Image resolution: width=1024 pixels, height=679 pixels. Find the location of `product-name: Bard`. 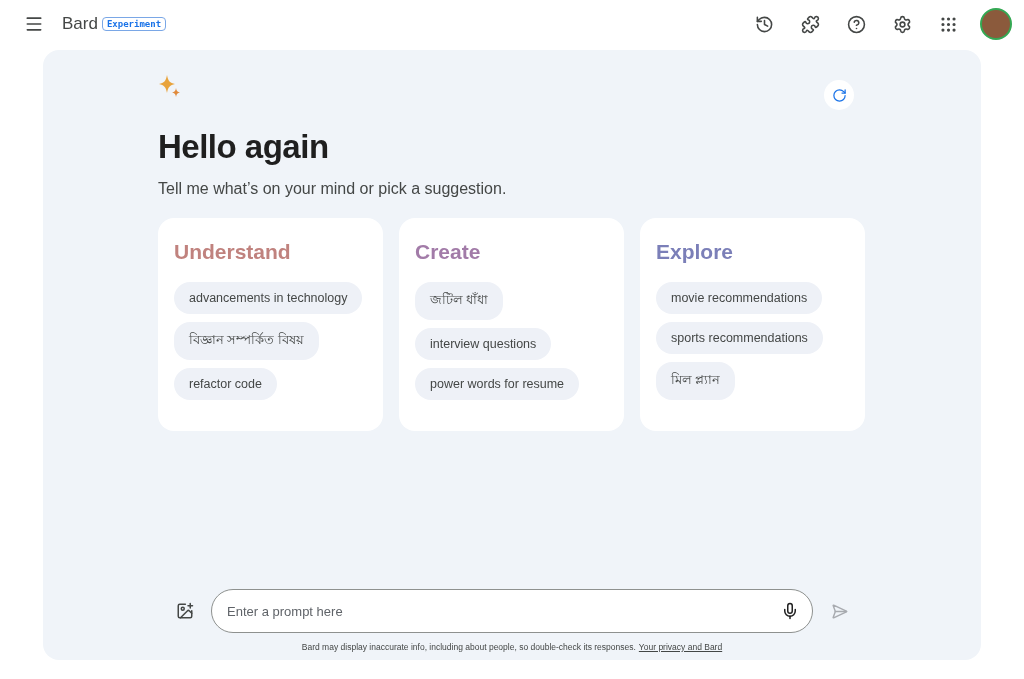

product-name: Bard is located at coordinates (80, 24).